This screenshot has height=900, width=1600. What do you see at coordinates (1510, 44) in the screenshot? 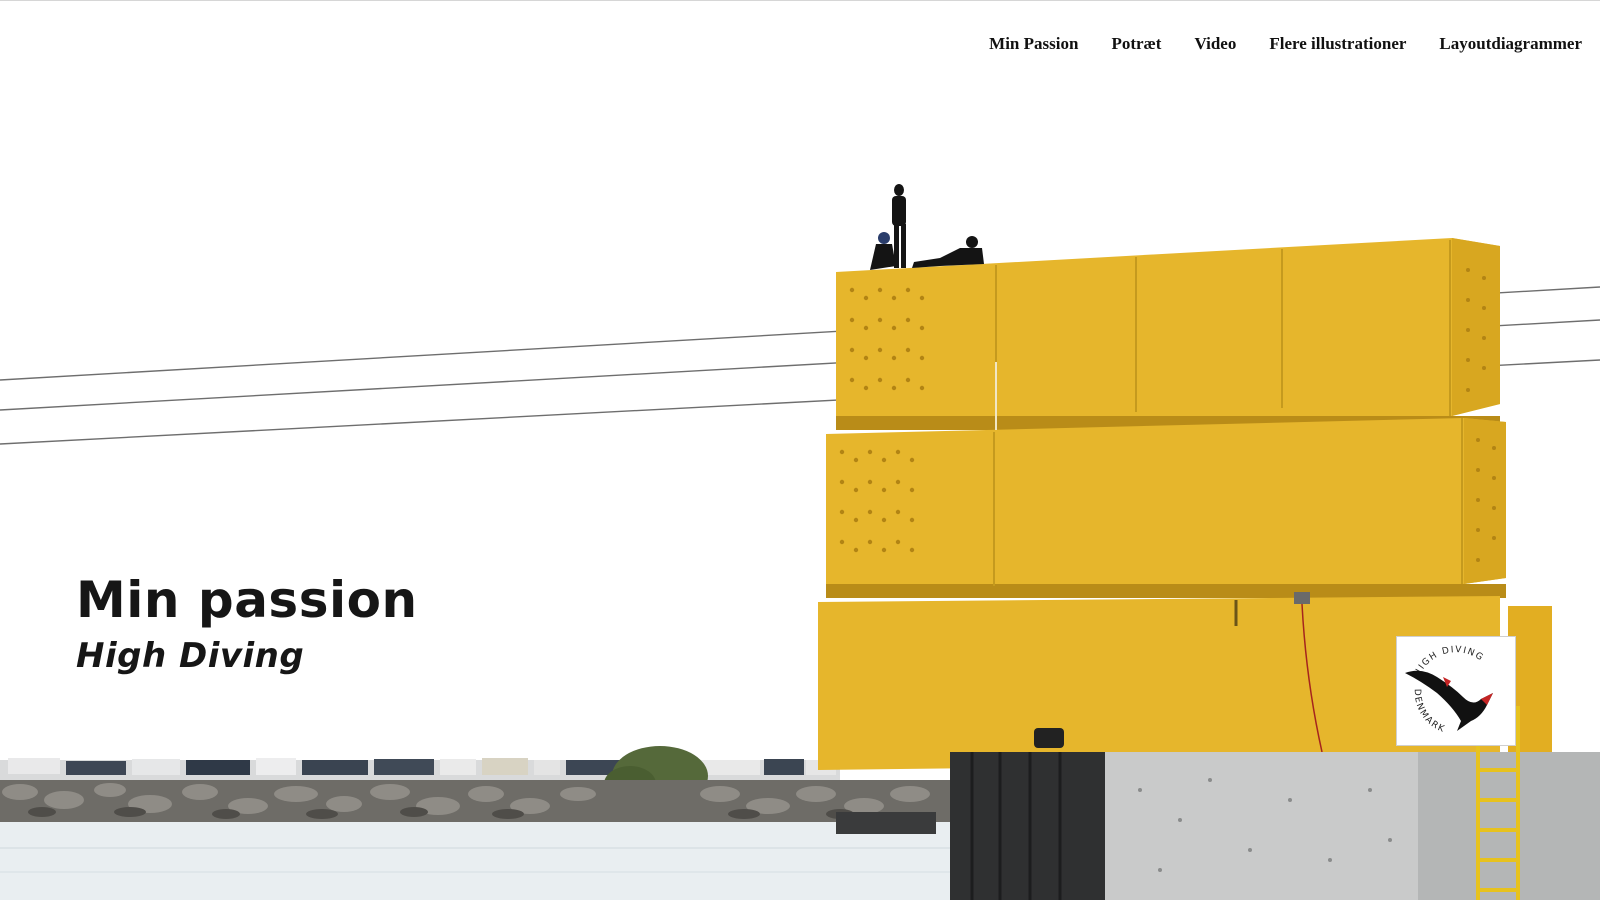
I see `nav-link-layoutdiagrammer: Layoutdiagrammer` at bounding box center [1510, 44].